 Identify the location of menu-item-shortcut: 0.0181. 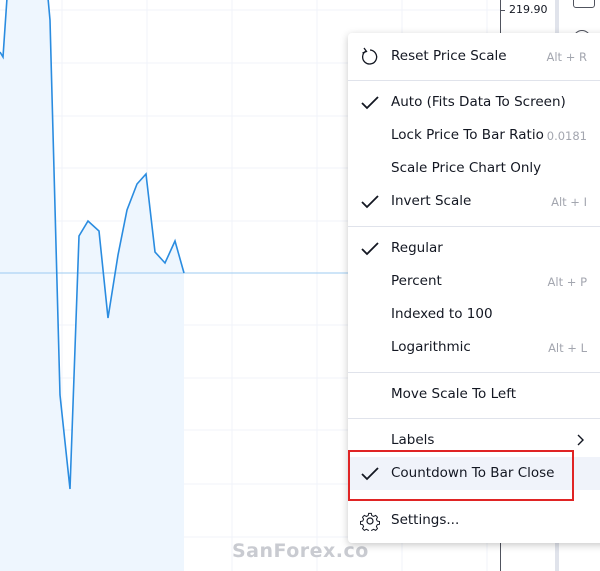
(566, 136).